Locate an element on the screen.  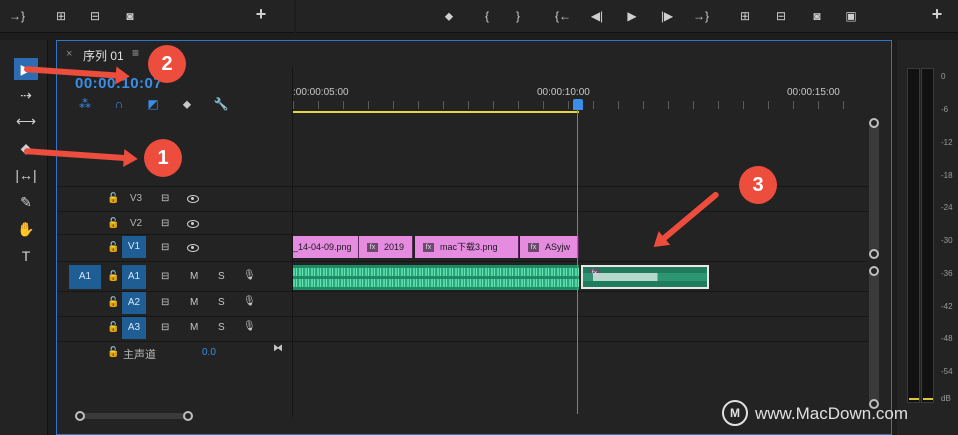
mark-out-icon: →} is located at coordinates (17, 16).